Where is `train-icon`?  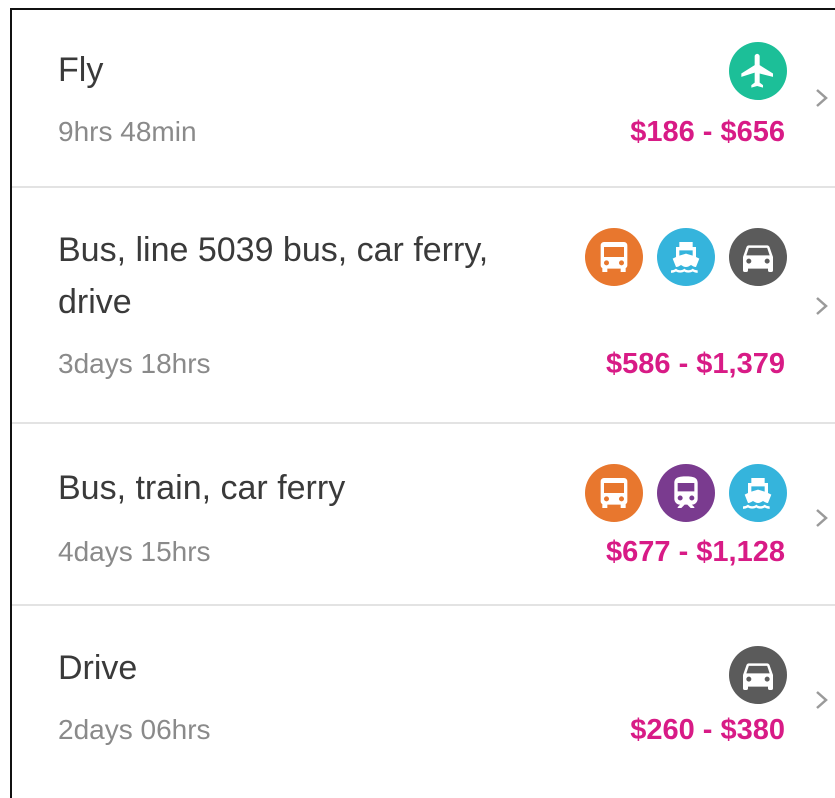
train-icon is located at coordinates (686, 493).